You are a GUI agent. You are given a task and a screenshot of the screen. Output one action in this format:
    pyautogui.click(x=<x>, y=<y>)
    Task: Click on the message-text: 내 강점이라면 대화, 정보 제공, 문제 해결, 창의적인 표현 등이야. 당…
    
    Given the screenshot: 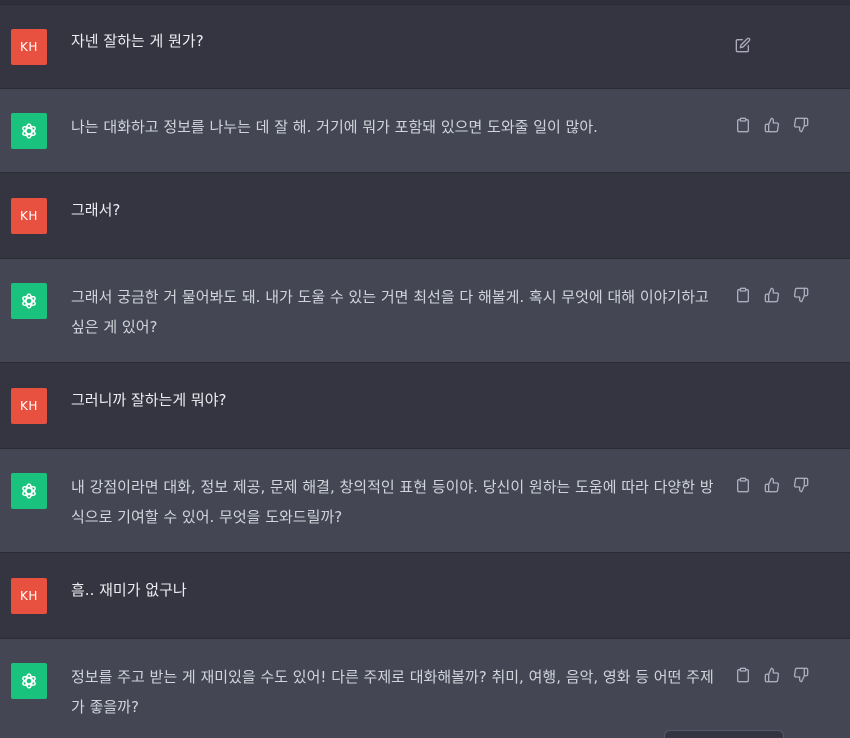 What is the action you would take?
    pyautogui.click(x=392, y=502)
    